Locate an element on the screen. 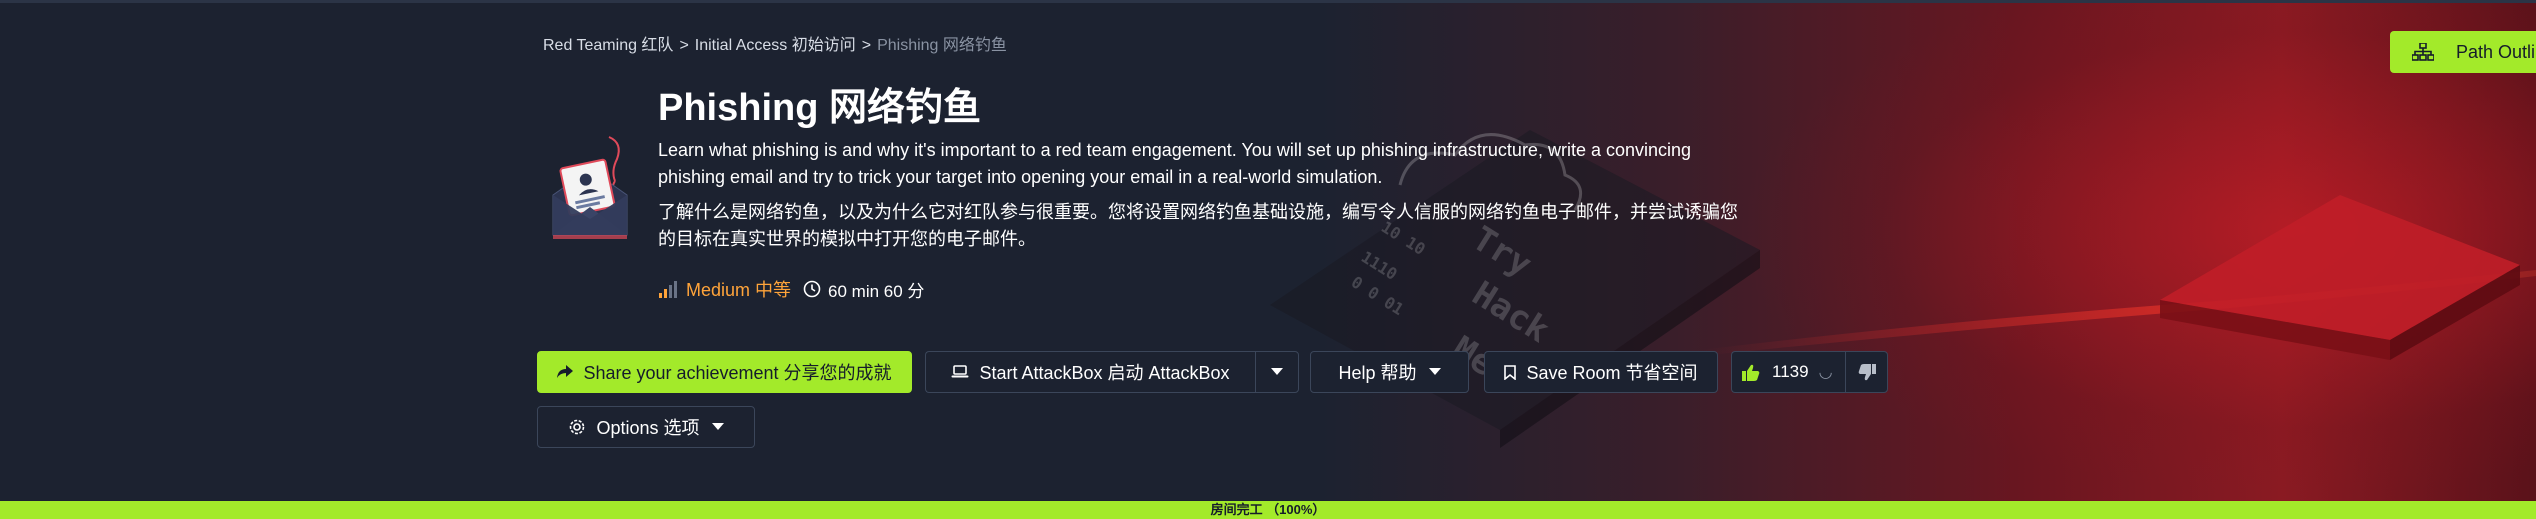 The width and height of the screenshot is (2536, 519). share-achievement-button: Share your achievement 分享您的成就 is located at coordinates (724, 372).